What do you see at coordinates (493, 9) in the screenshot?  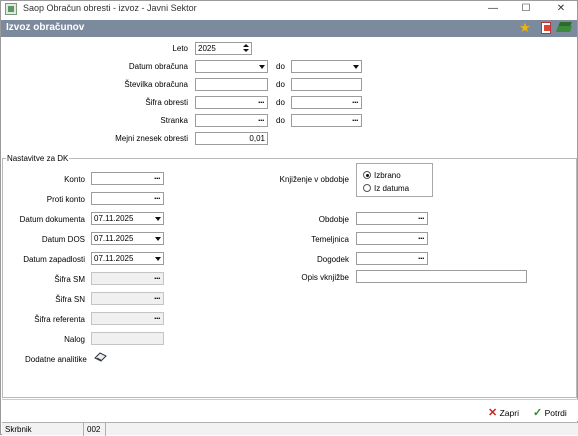 I see `minimize-button: —` at bounding box center [493, 9].